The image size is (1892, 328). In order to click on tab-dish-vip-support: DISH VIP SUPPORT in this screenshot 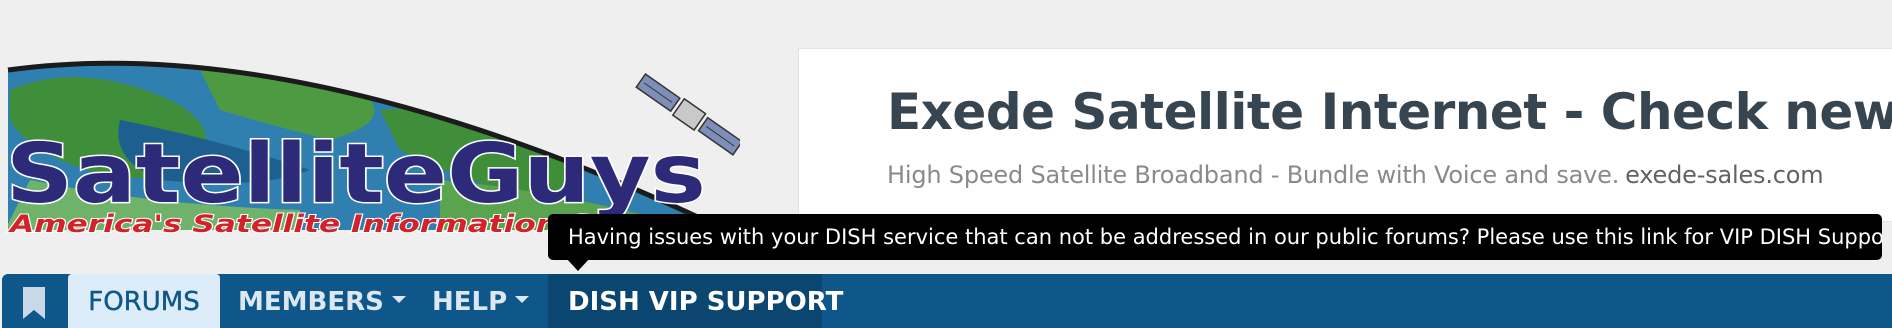, I will do `click(695, 301)`.